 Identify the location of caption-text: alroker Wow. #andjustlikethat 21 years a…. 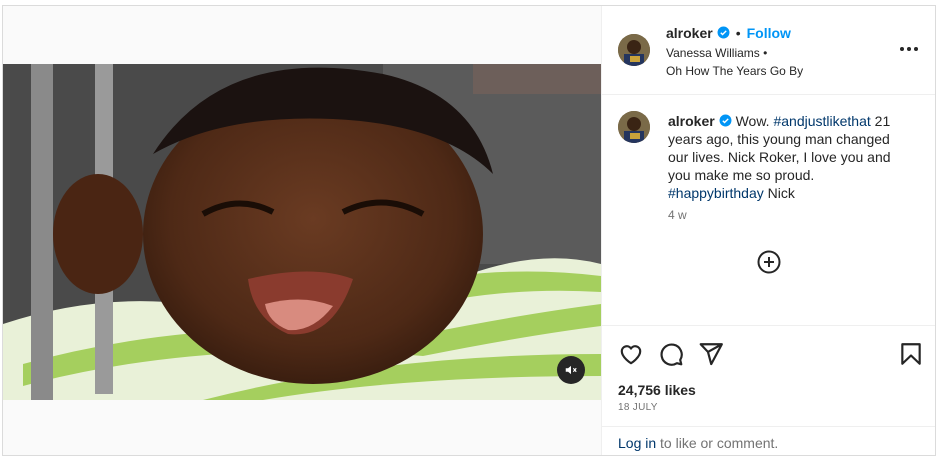
(788, 157).